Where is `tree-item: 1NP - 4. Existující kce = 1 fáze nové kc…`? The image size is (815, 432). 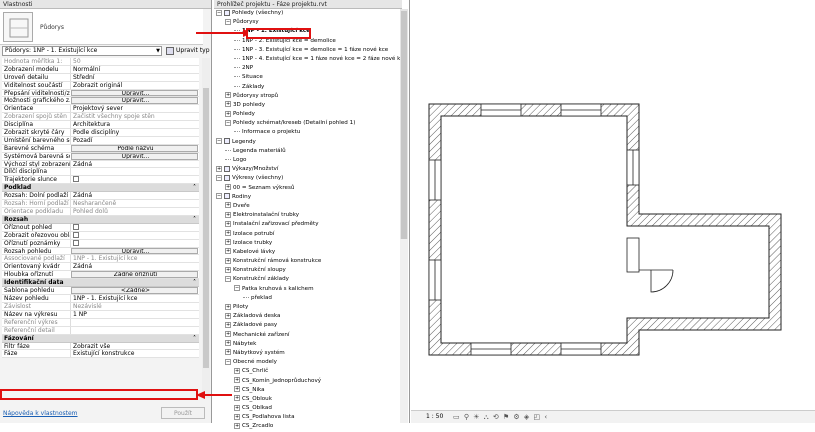
tree-item: 1NP - 4. Existující kce = 1 fáze nové kc… is located at coordinates (310, 59).